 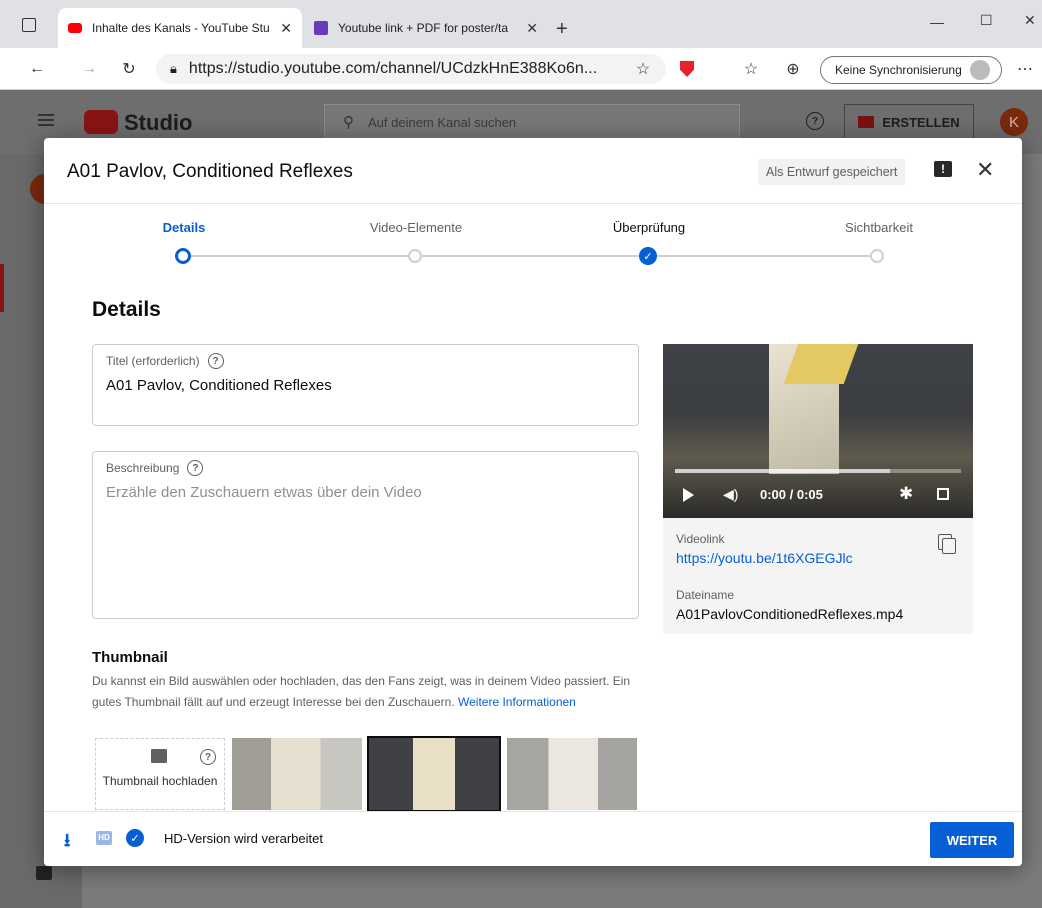 What do you see at coordinates (67, 840) in the screenshot?
I see `upload-arrow-icon: ⭳` at bounding box center [67, 840].